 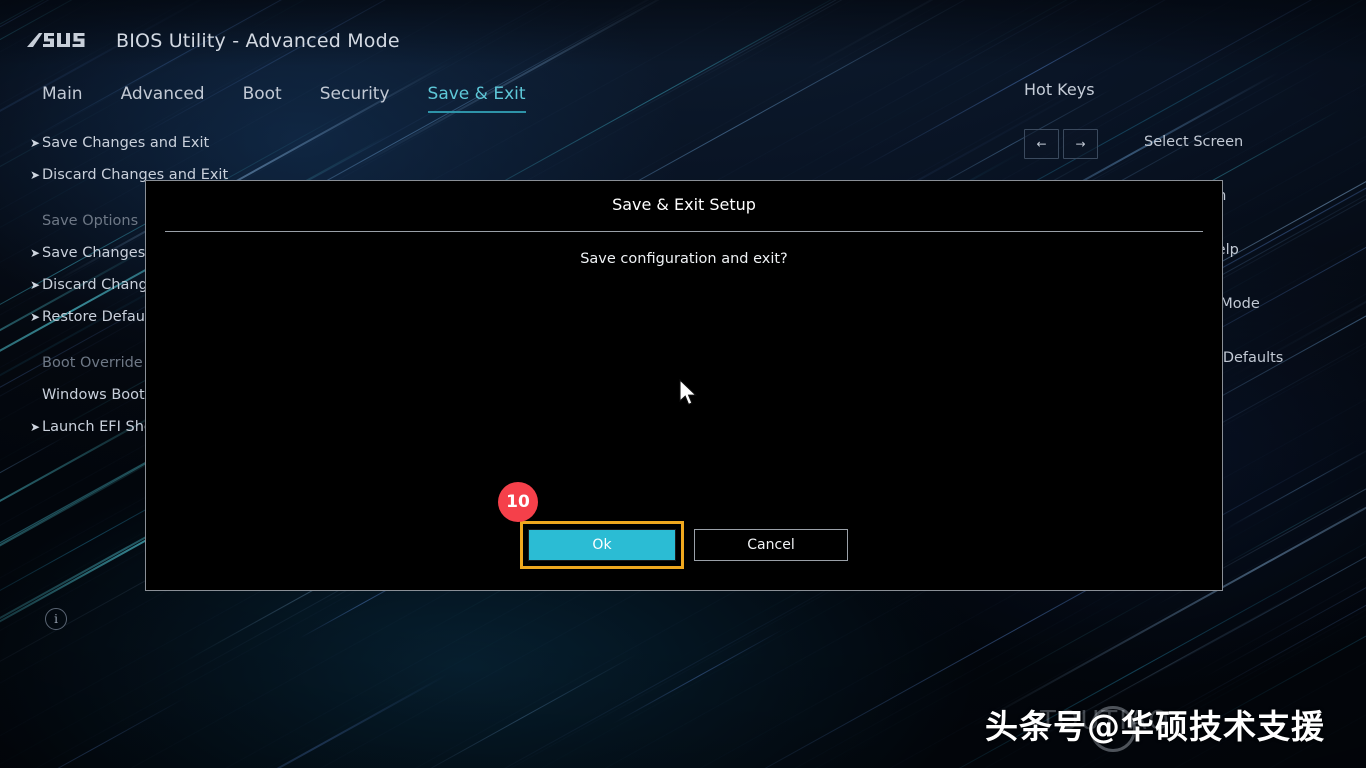 I want to click on ok-button: Ok, so click(x=602, y=545).